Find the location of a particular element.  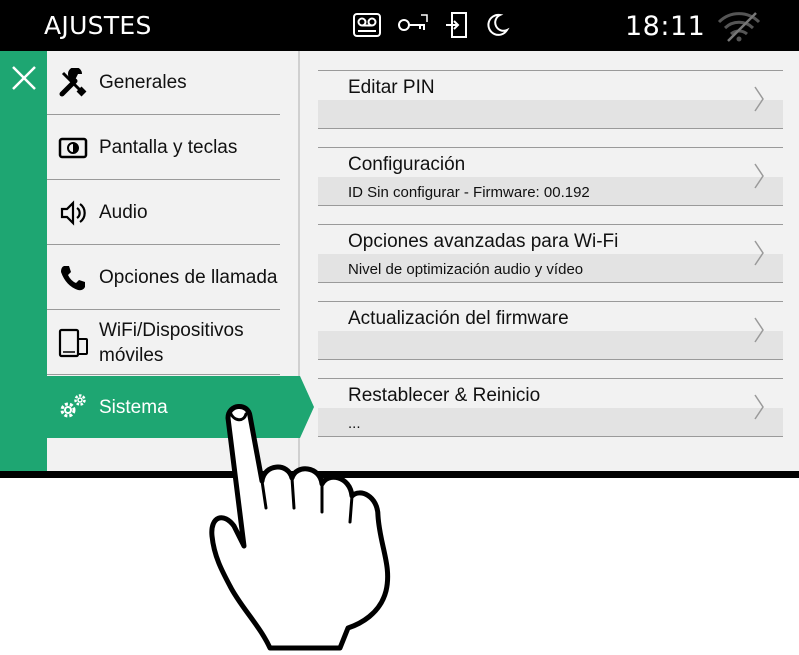

sidebar-item-audio: Audio is located at coordinates (163, 213).